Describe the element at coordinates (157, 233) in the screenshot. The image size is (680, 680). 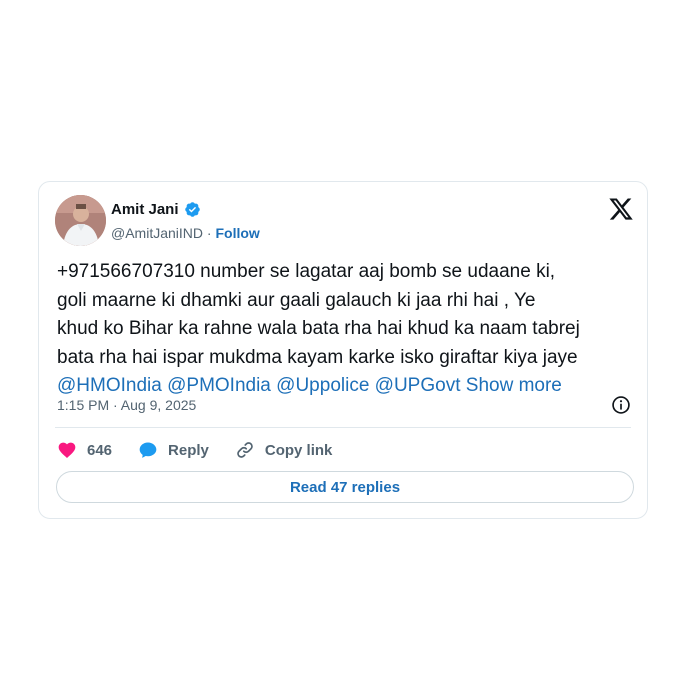
I see `author-handle: @AmitJaniIND` at that location.